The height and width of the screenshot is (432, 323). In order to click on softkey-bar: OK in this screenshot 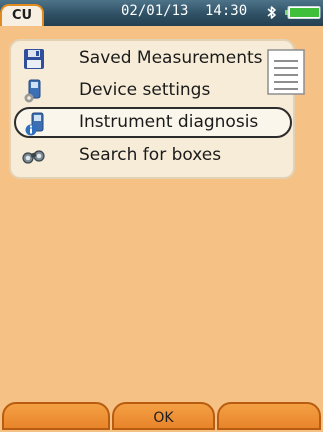, I will do `click(161, 416)`.